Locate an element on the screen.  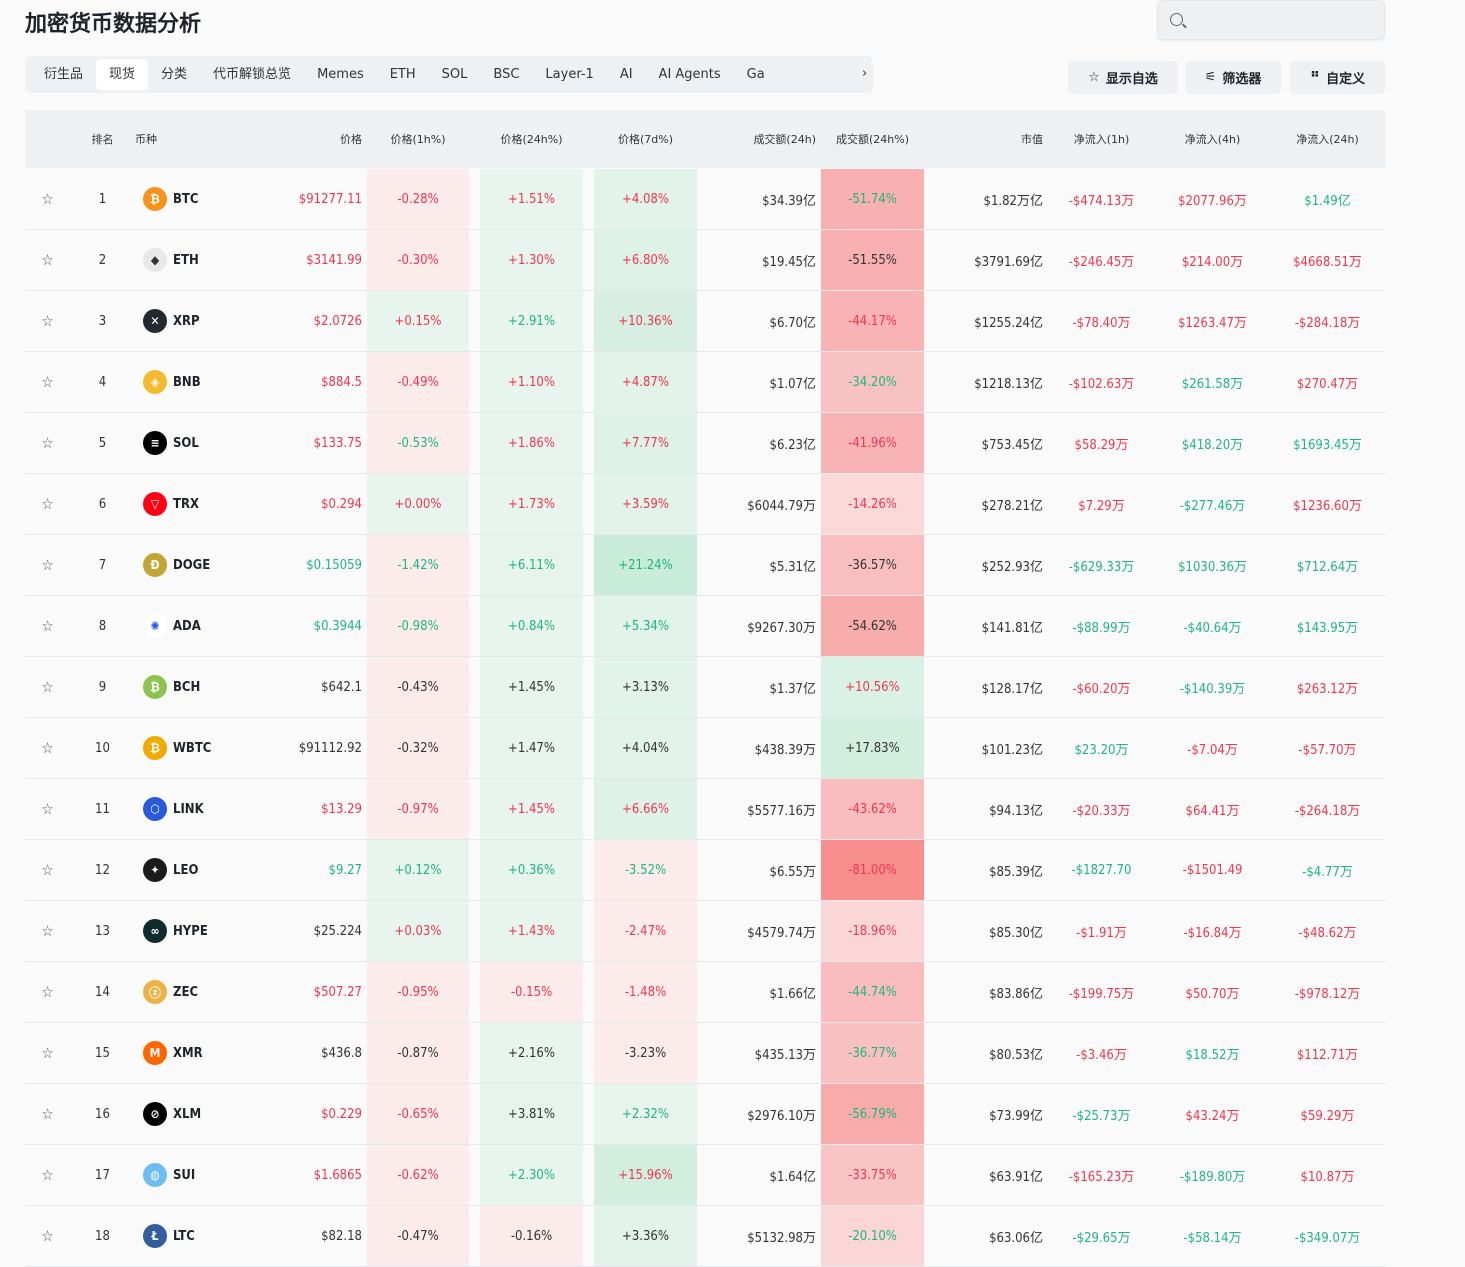
coin-cell: ✺ ADA is located at coordinates (195, 626).